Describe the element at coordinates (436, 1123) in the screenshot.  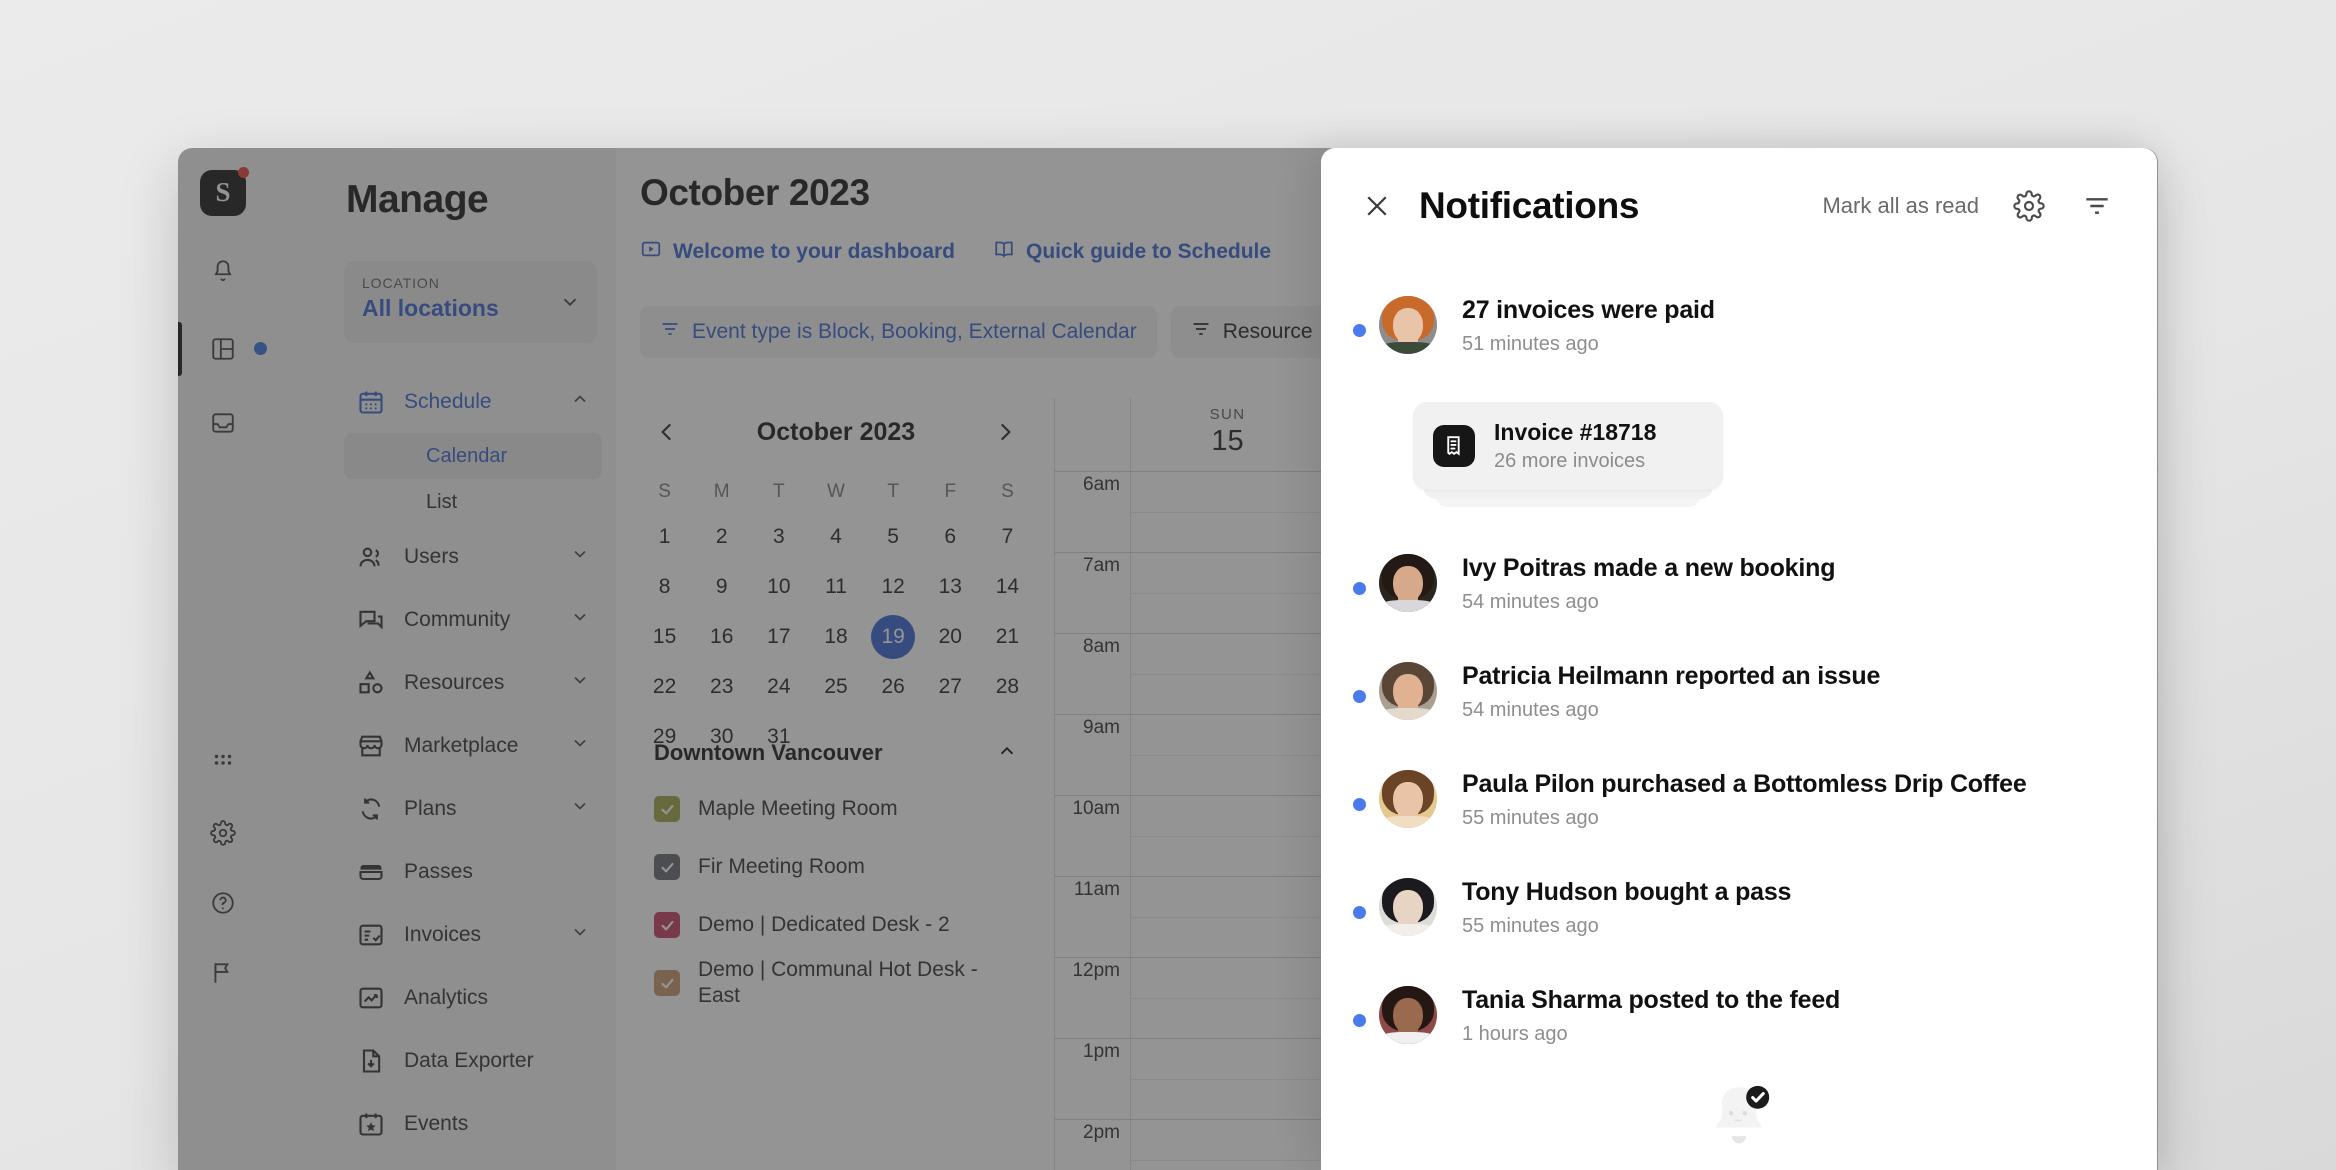
I see `sidebar-item-label: Events` at that location.